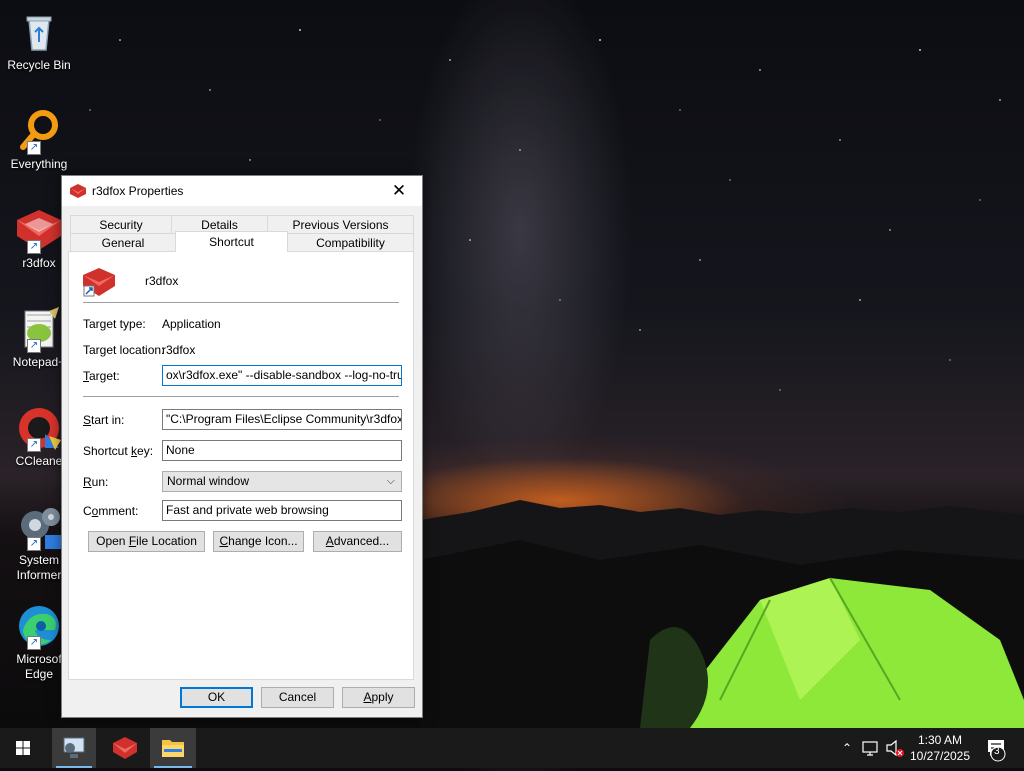  Describe the element at coordinates (191, 324) in the screenshot. I see `target-type-value: Application` at that location.